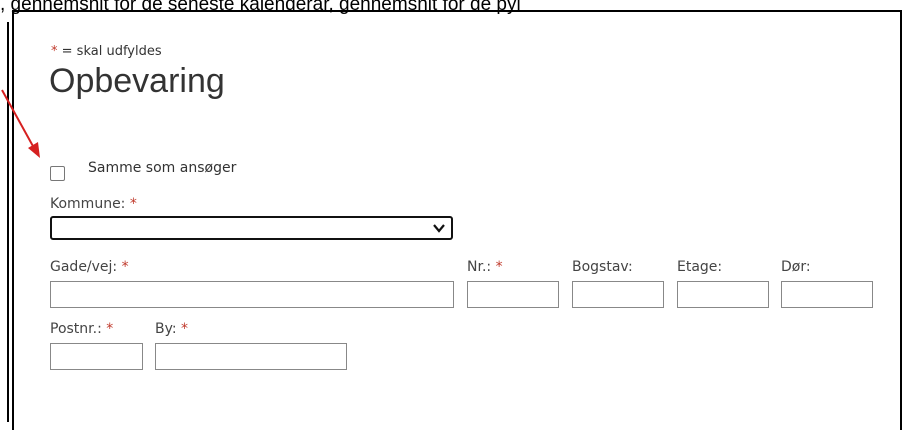 Image resolution: width=905 pixels, height=430 pixels. Describe the element at coordinates (827, 294) in the screenshot. I see `door-input` at that location.